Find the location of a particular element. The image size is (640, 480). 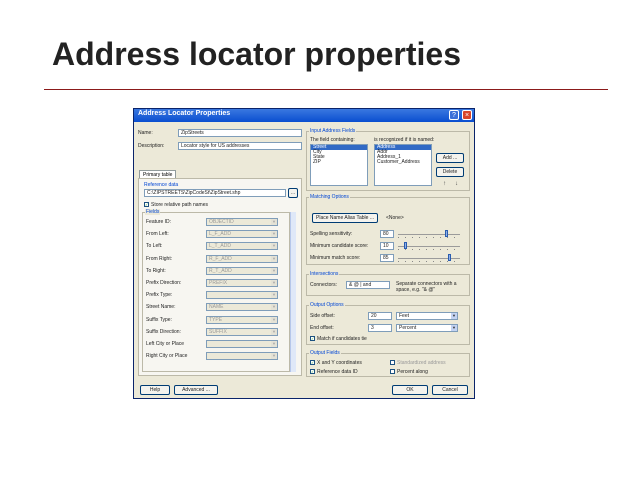

xy-checkbox: ✓ is located at coordinates (312, 362).